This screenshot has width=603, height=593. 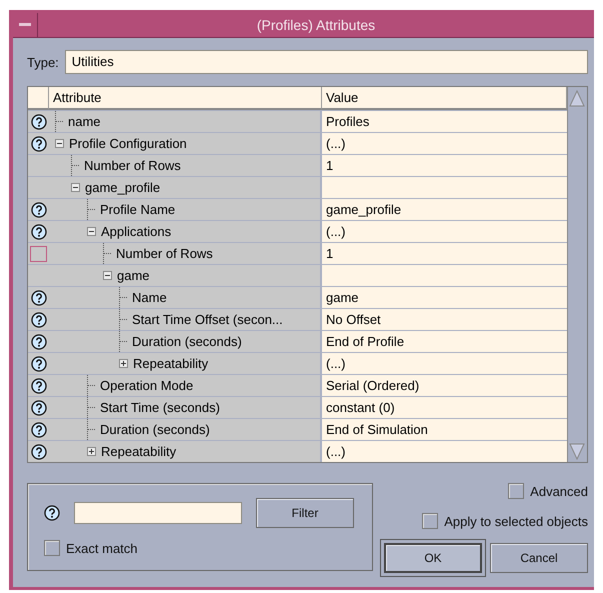 What do you see at coordinates (25, 25) in the screenshot?
I see `minimize-icon` at bounding box center [25, 25].